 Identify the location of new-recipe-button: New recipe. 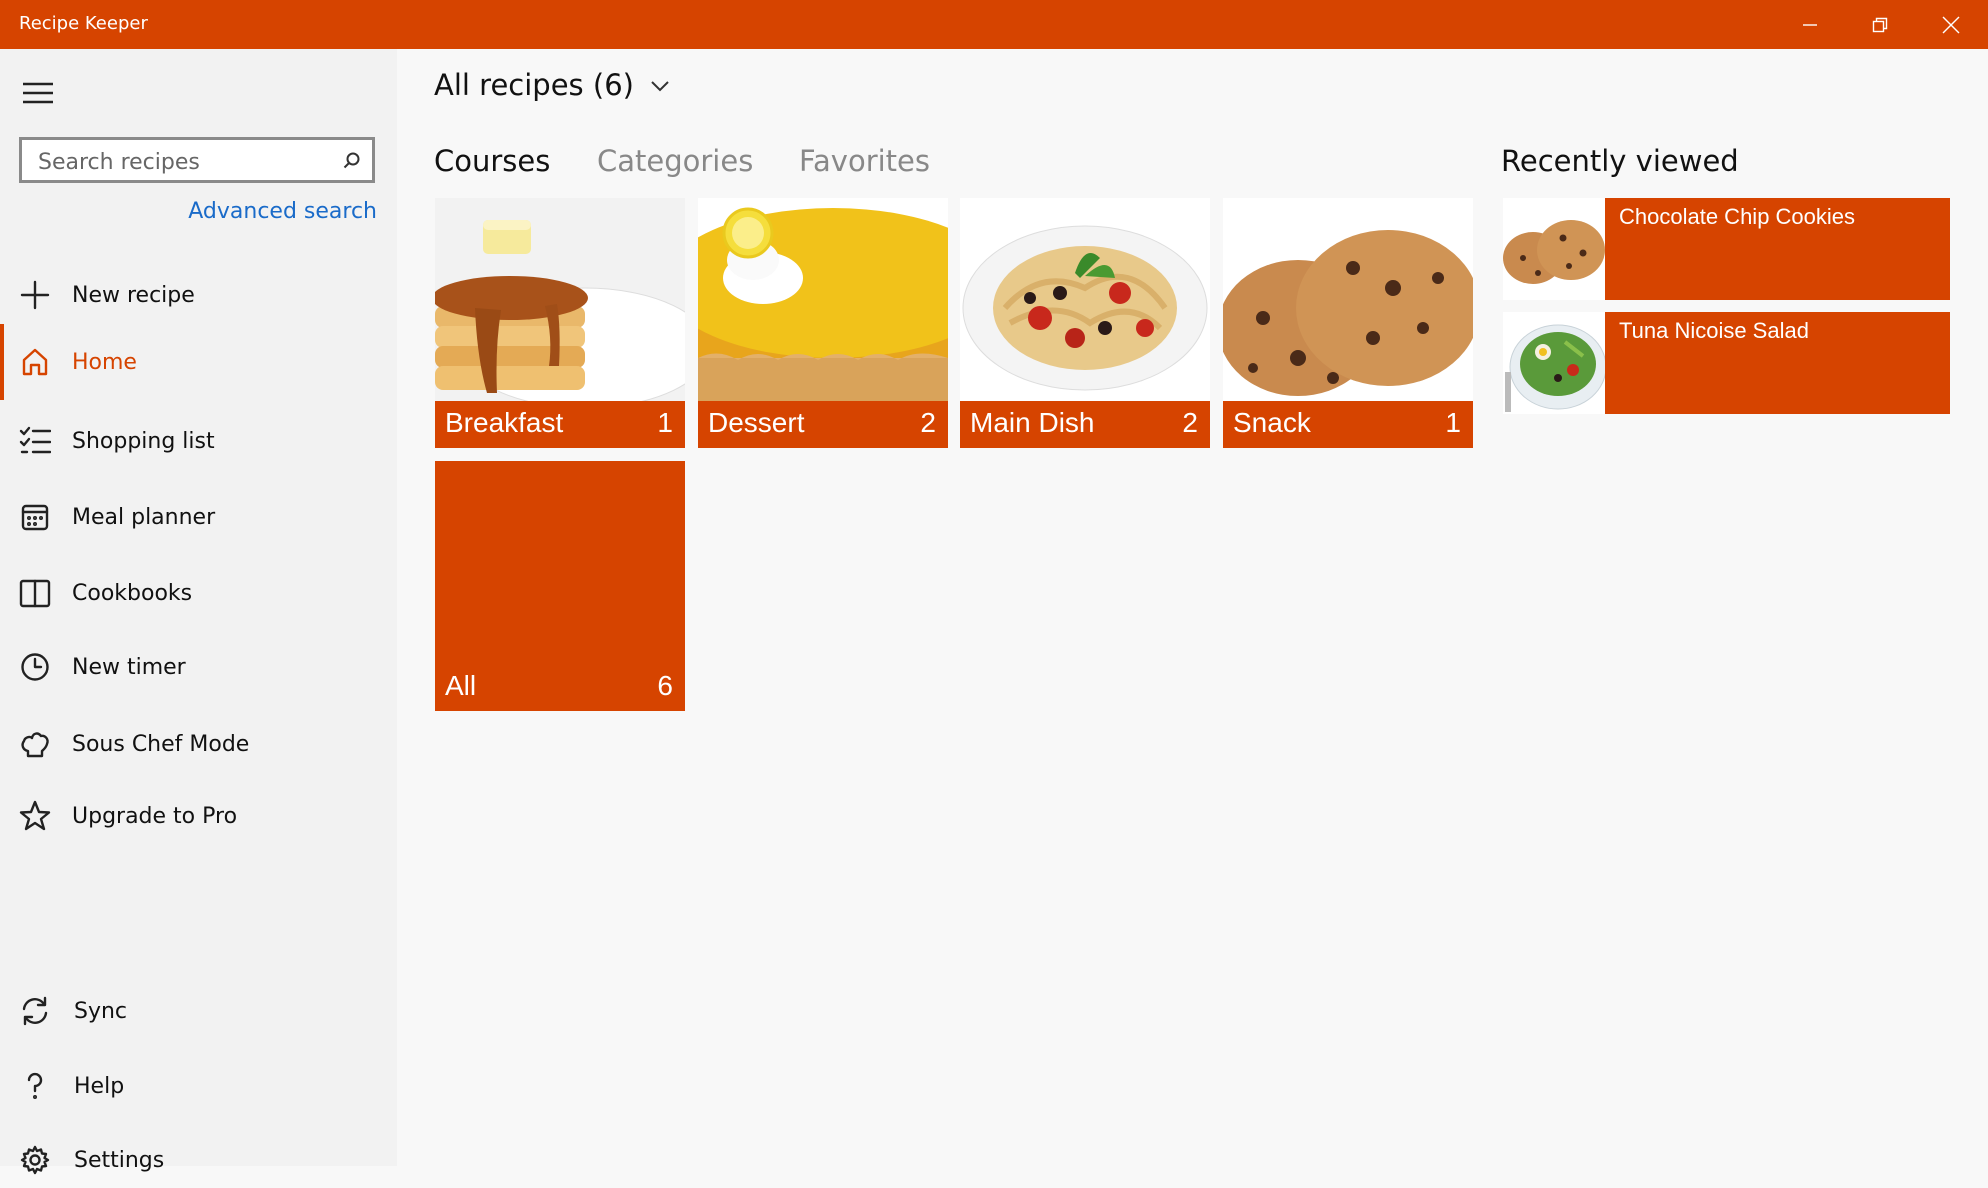
(198, 295).